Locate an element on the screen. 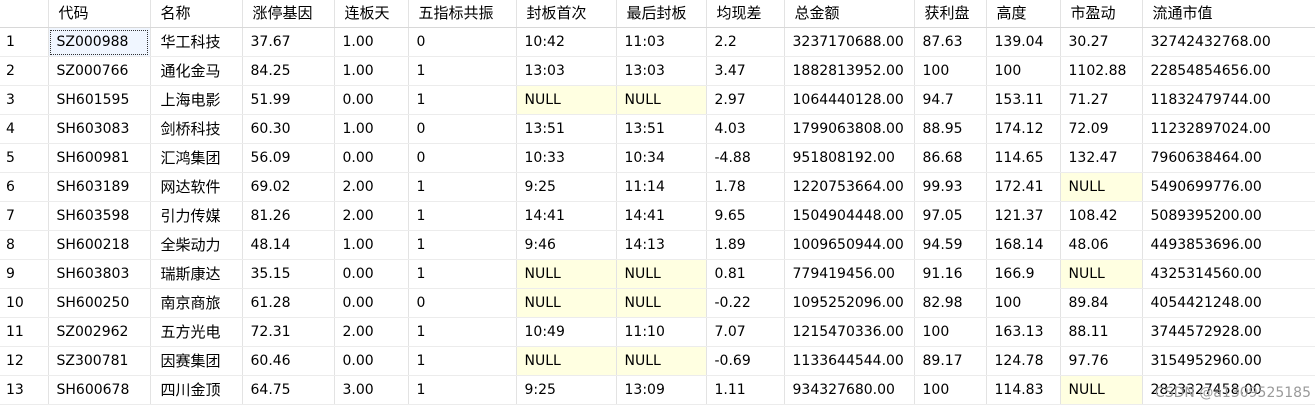 The height and width of the screenshot is (408, 1315). table-cell: 2.2 is located at coordinates (745, 42).